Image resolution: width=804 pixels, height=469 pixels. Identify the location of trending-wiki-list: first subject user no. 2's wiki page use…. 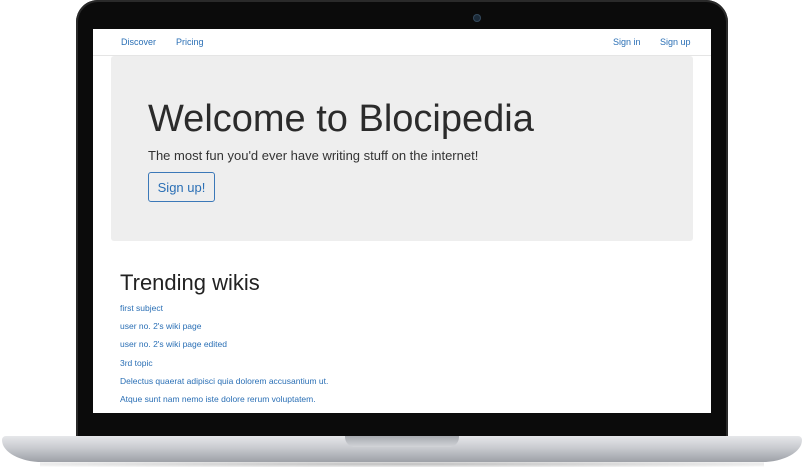
(224, 356).